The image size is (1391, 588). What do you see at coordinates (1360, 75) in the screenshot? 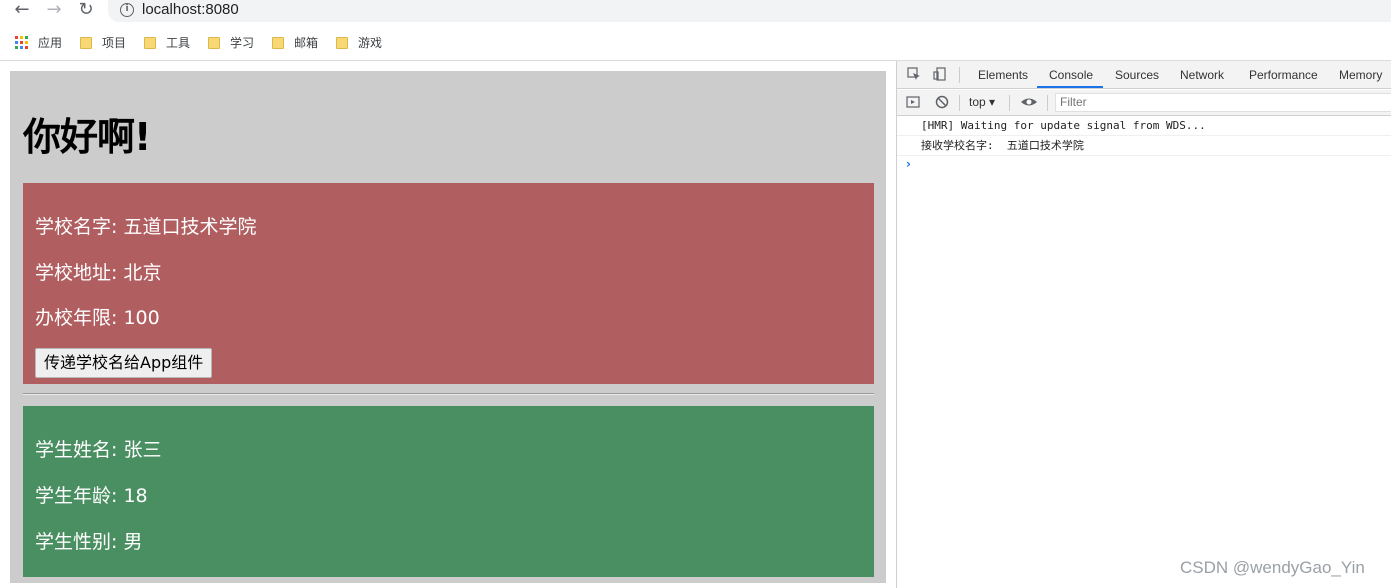
I see `tab-memory: Memory` at bounding box center [1360, 75].